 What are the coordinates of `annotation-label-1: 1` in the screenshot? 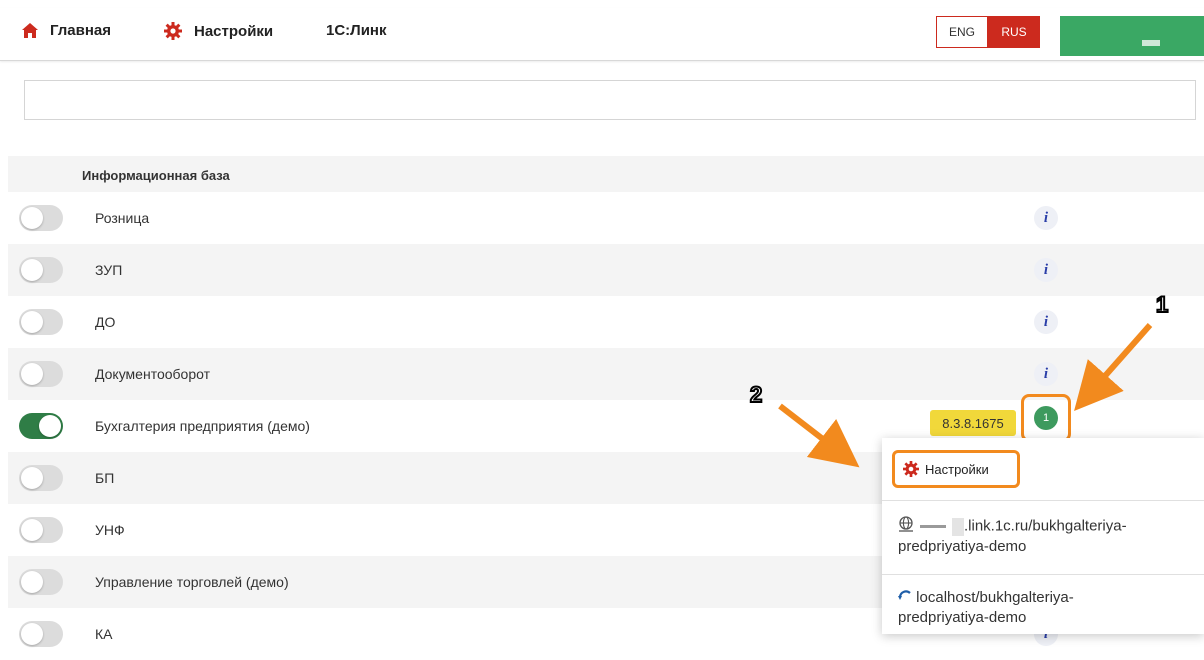 It's located at (1162, 304).